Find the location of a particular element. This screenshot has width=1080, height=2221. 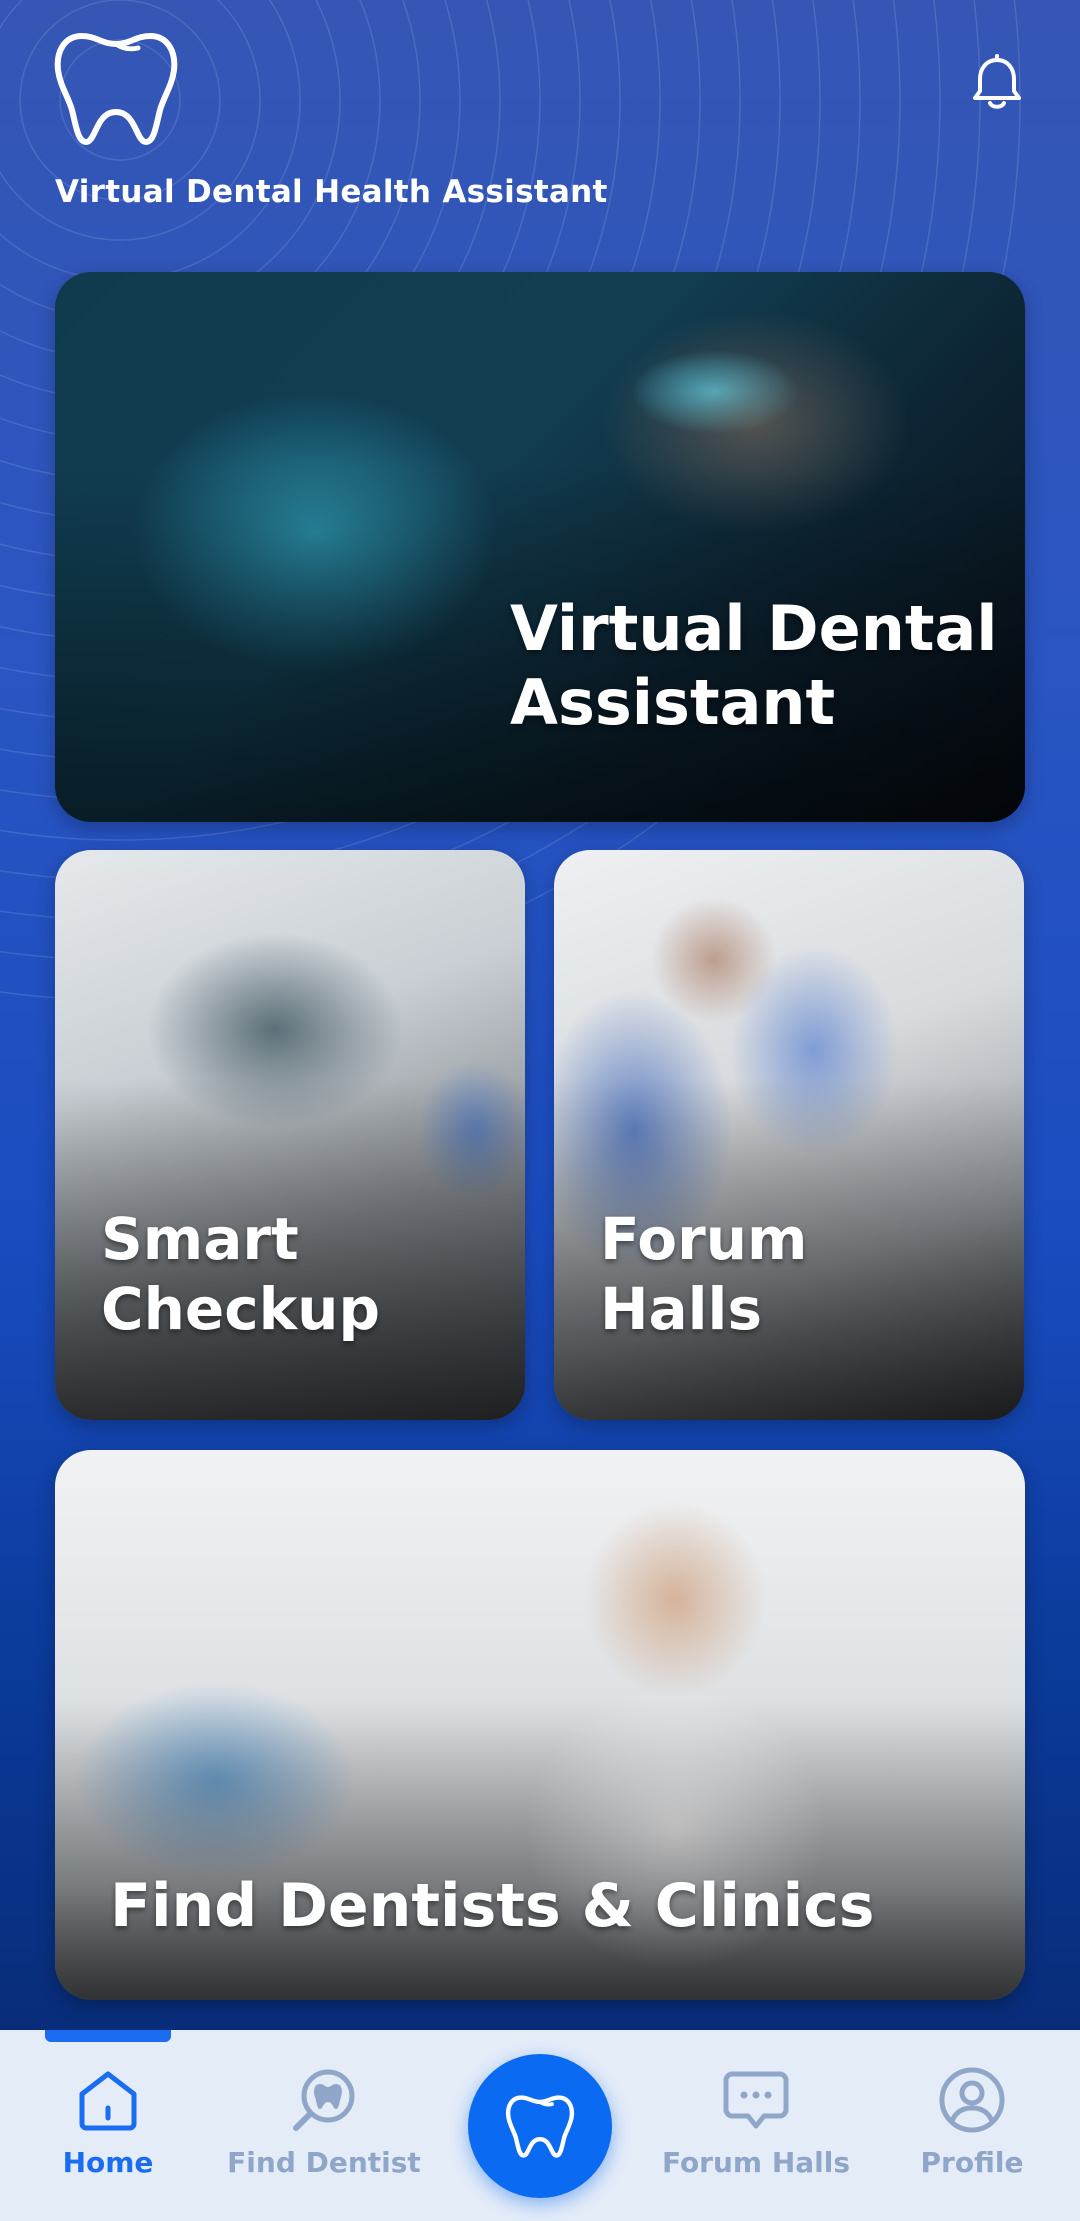

smart-checkup-title: Smart Checkup is located at coordinates (240, 1274).